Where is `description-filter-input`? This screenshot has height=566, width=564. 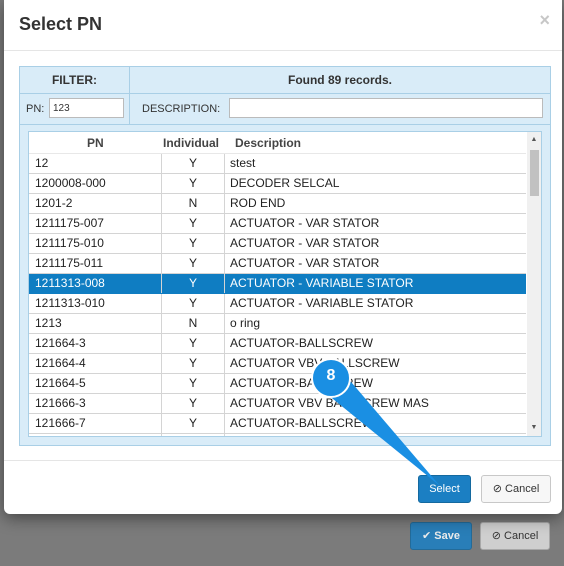
description-filter-input is located at coordinates (386, 108).